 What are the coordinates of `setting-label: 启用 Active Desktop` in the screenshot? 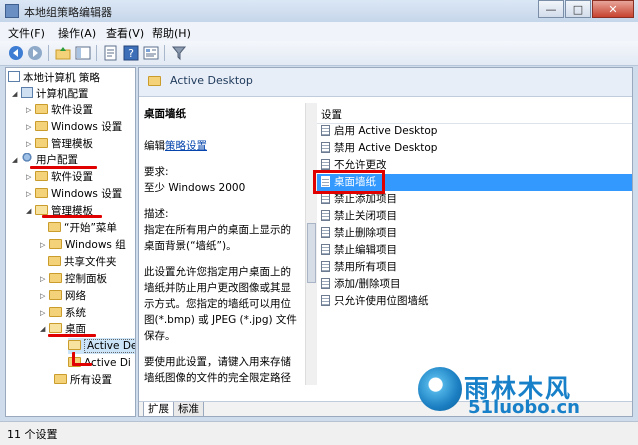 It's located at (386, 131).